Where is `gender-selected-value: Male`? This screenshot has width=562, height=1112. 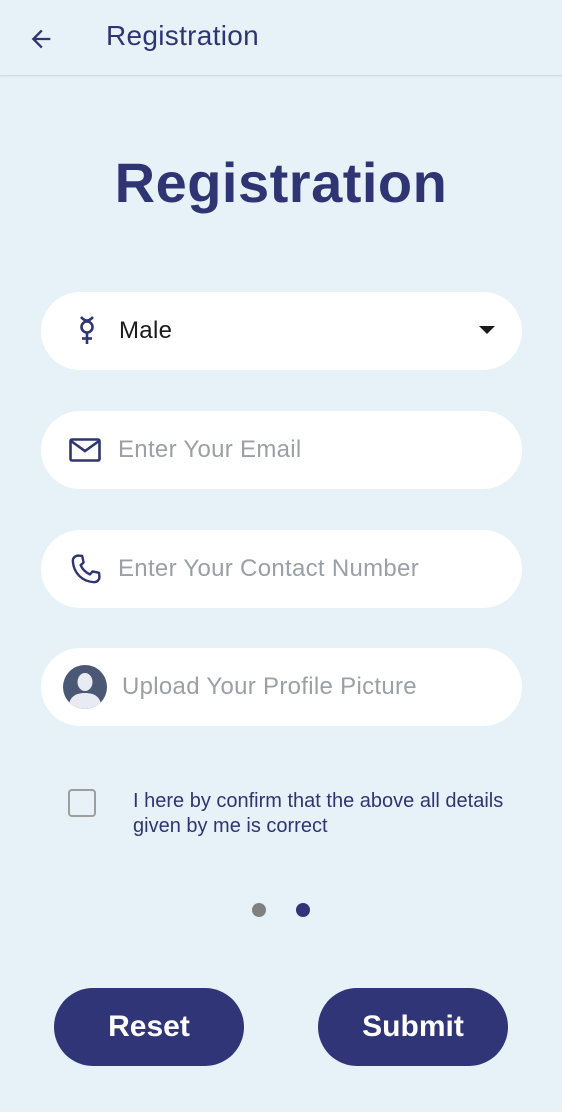
gender-selected-value: Male is located at coordinates (146, 330).